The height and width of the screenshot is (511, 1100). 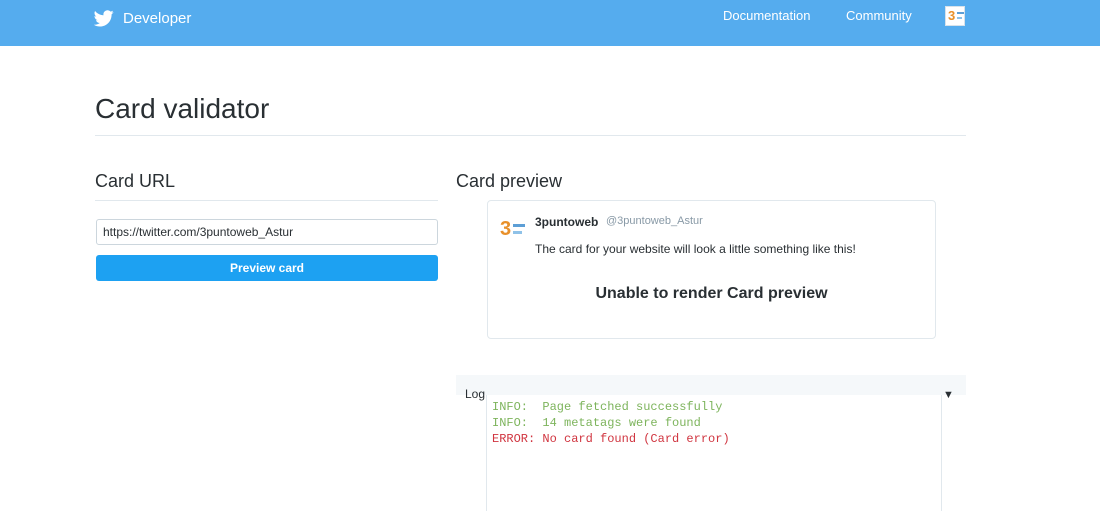 What do you see at coordinates (157, 18) in the screenshot?
I see `brand-text: Developer` at bounding box center [157, 18].